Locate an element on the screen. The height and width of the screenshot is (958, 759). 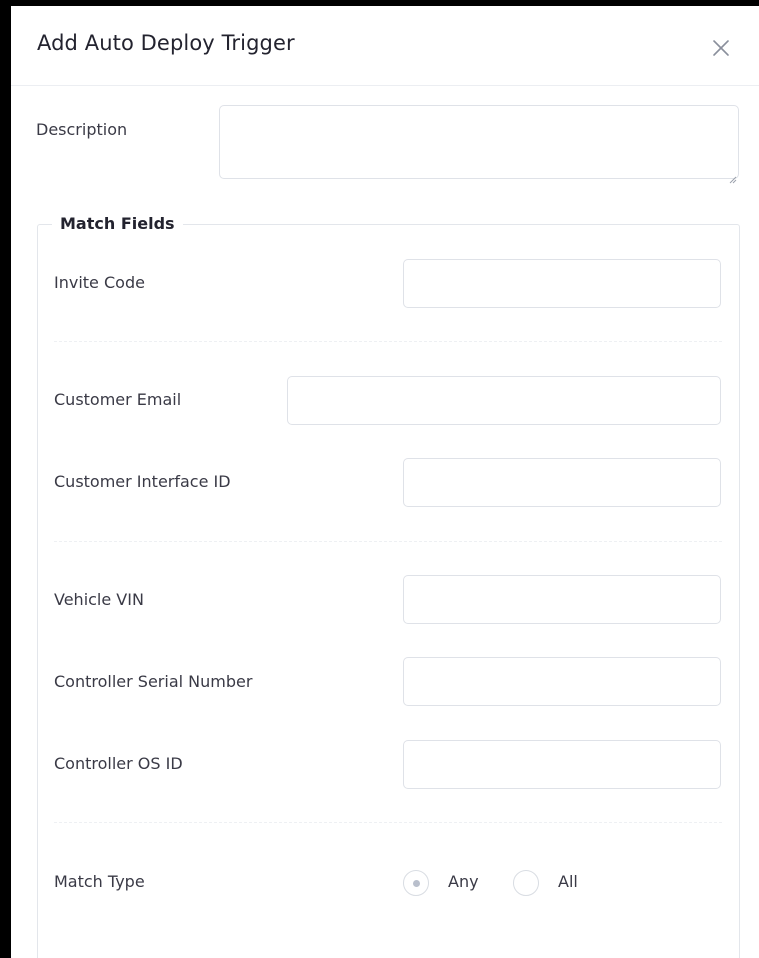
invite-code-input is located at coordinates (562, 283).